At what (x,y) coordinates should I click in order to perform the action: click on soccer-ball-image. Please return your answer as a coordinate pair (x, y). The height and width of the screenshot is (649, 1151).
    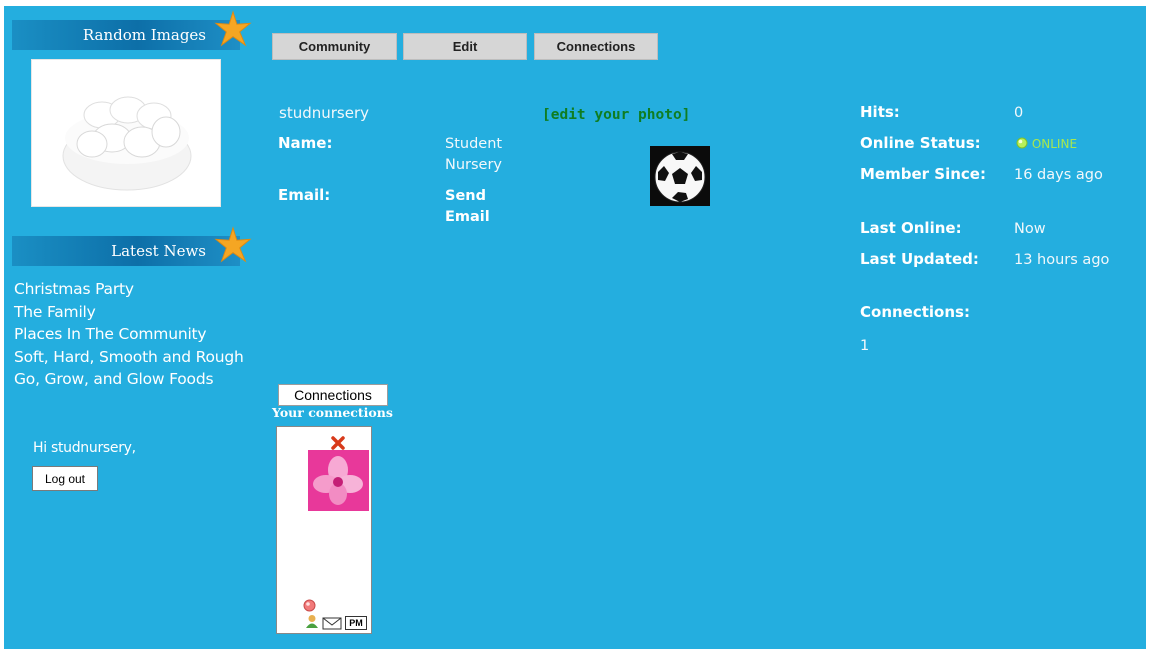
    Looking at the image, I should click on (680, 176).